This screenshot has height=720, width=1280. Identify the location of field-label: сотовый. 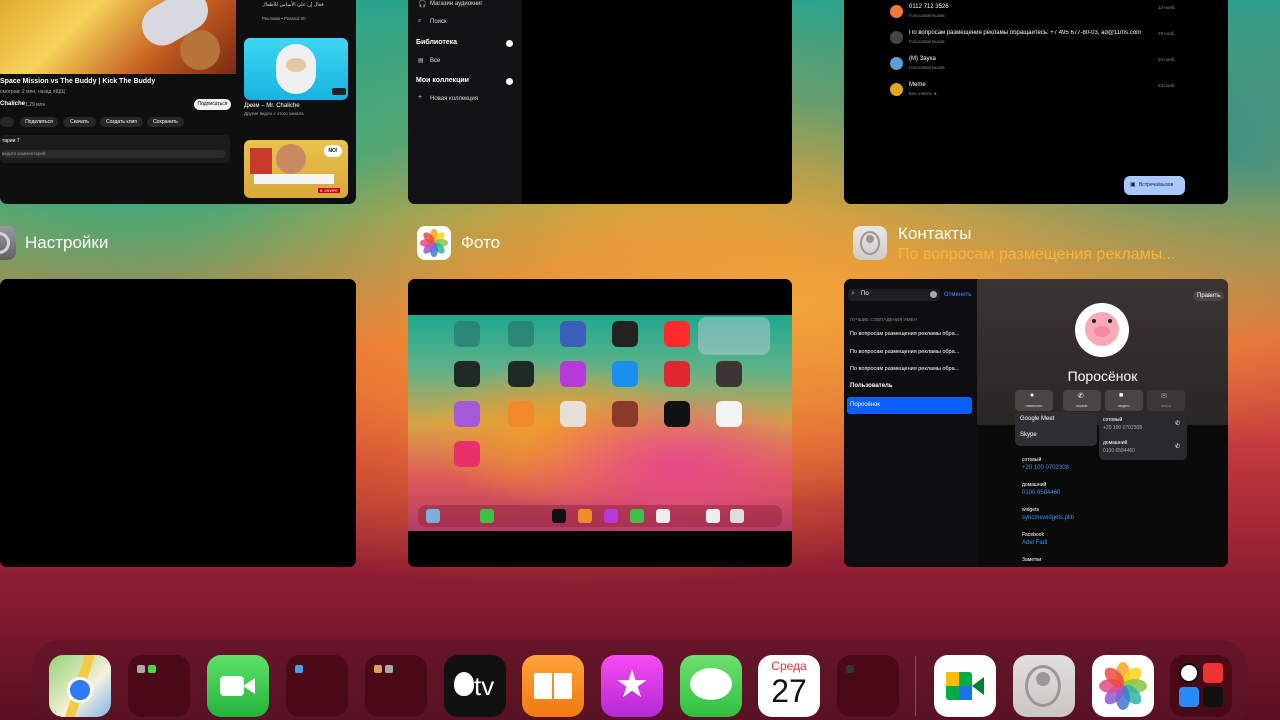
(1032, 460).